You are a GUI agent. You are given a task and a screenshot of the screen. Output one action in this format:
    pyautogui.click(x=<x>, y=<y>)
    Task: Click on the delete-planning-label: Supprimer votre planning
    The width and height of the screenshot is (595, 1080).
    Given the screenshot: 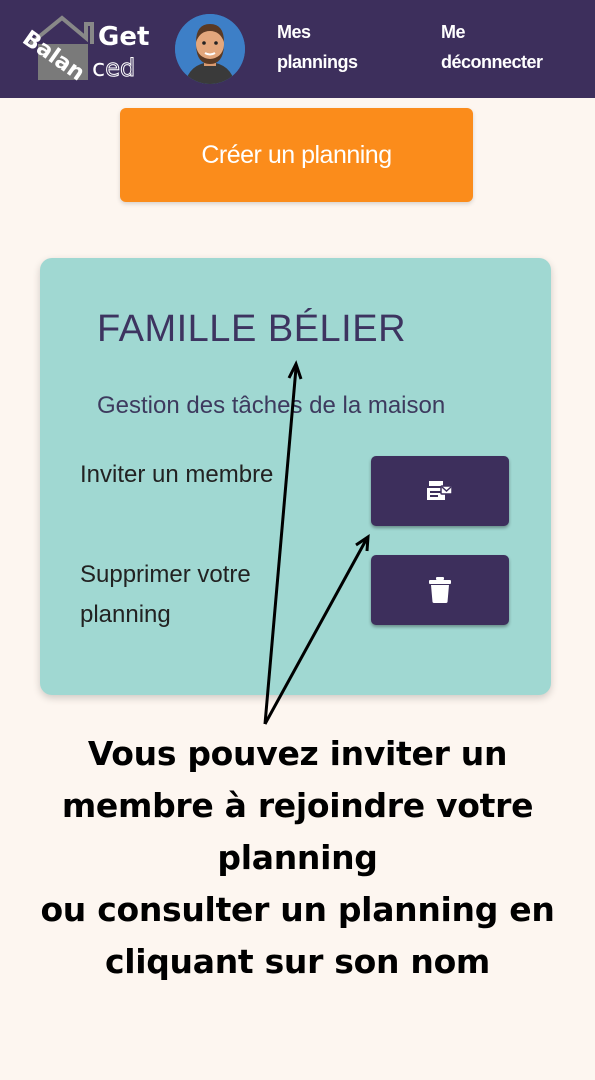 What is the action you would take?
    pyautogui.click(x=165, y=594)
    